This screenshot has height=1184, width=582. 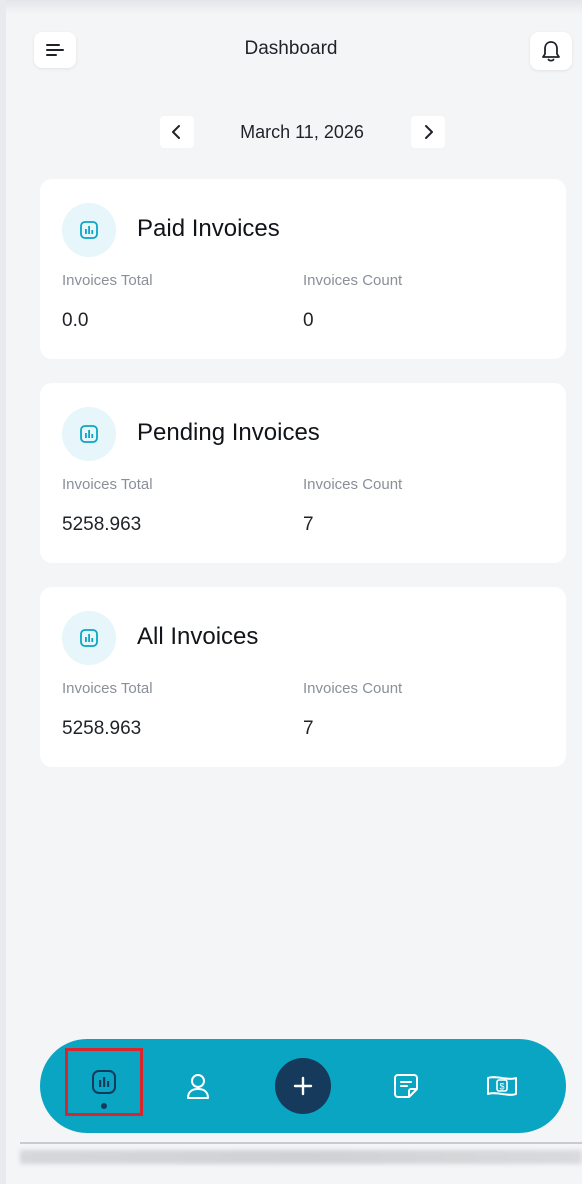 I want to click on date-navigator: March 11, 2026, so click(x=291, y=133).